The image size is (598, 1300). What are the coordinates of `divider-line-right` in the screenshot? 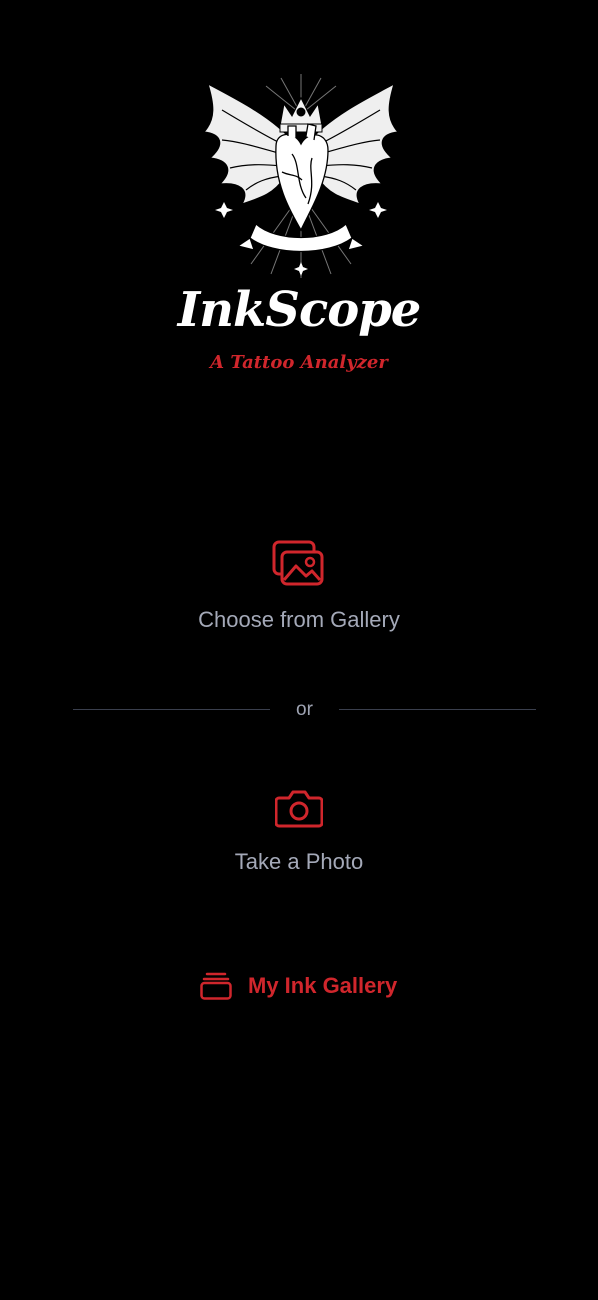 It's located at (437, 709).